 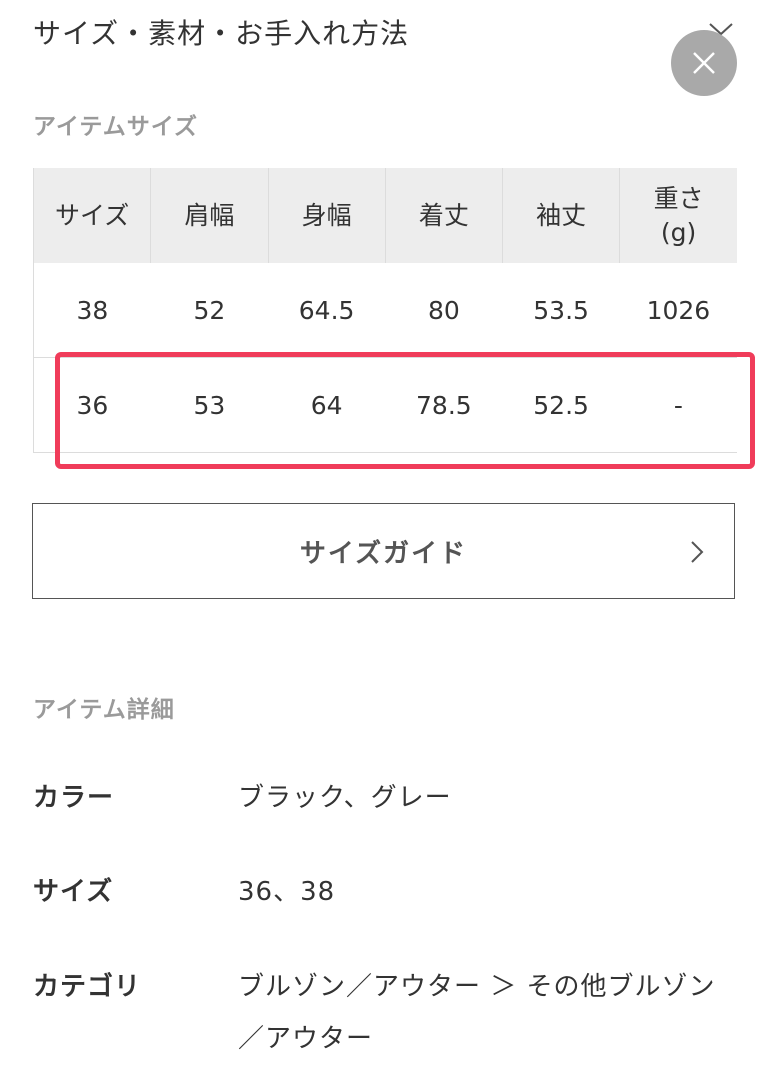 I want to click on cell-weight: -, so click(x=678, y=405).